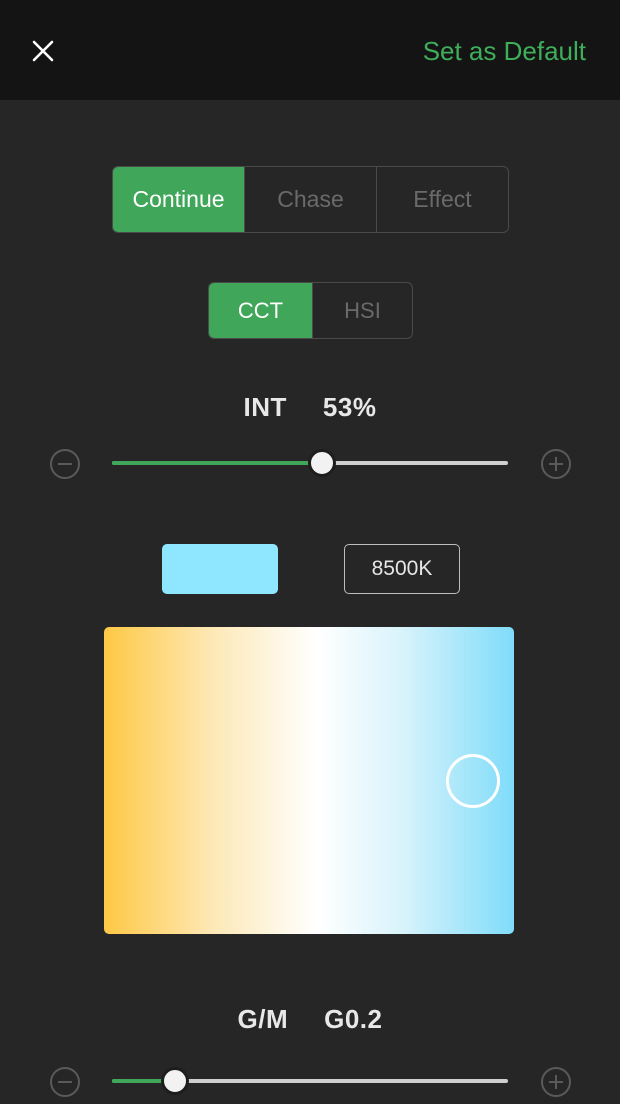 The width and height of the screenshot is (620, 1104). I want to click on intensity-slider, so click(310, 463).